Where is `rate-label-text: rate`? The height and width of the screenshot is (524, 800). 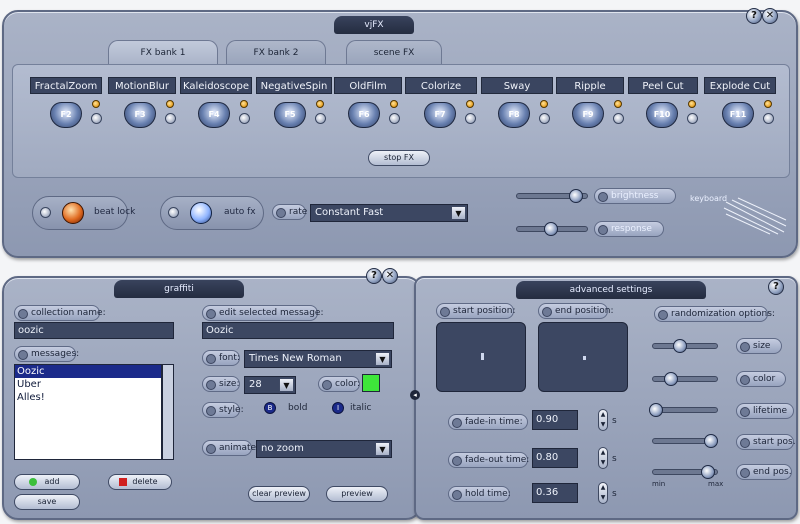
rate-label-text: rate is located at coordinates (298, 212).